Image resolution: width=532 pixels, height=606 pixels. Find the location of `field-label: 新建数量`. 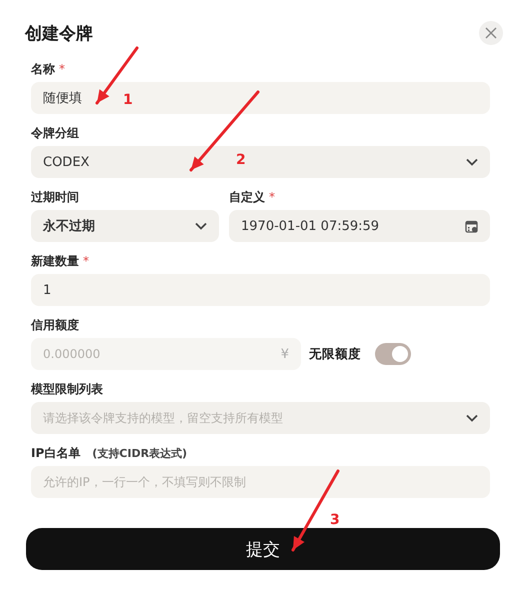

field-label: 新建数量 is located at coordinates (55, 261).